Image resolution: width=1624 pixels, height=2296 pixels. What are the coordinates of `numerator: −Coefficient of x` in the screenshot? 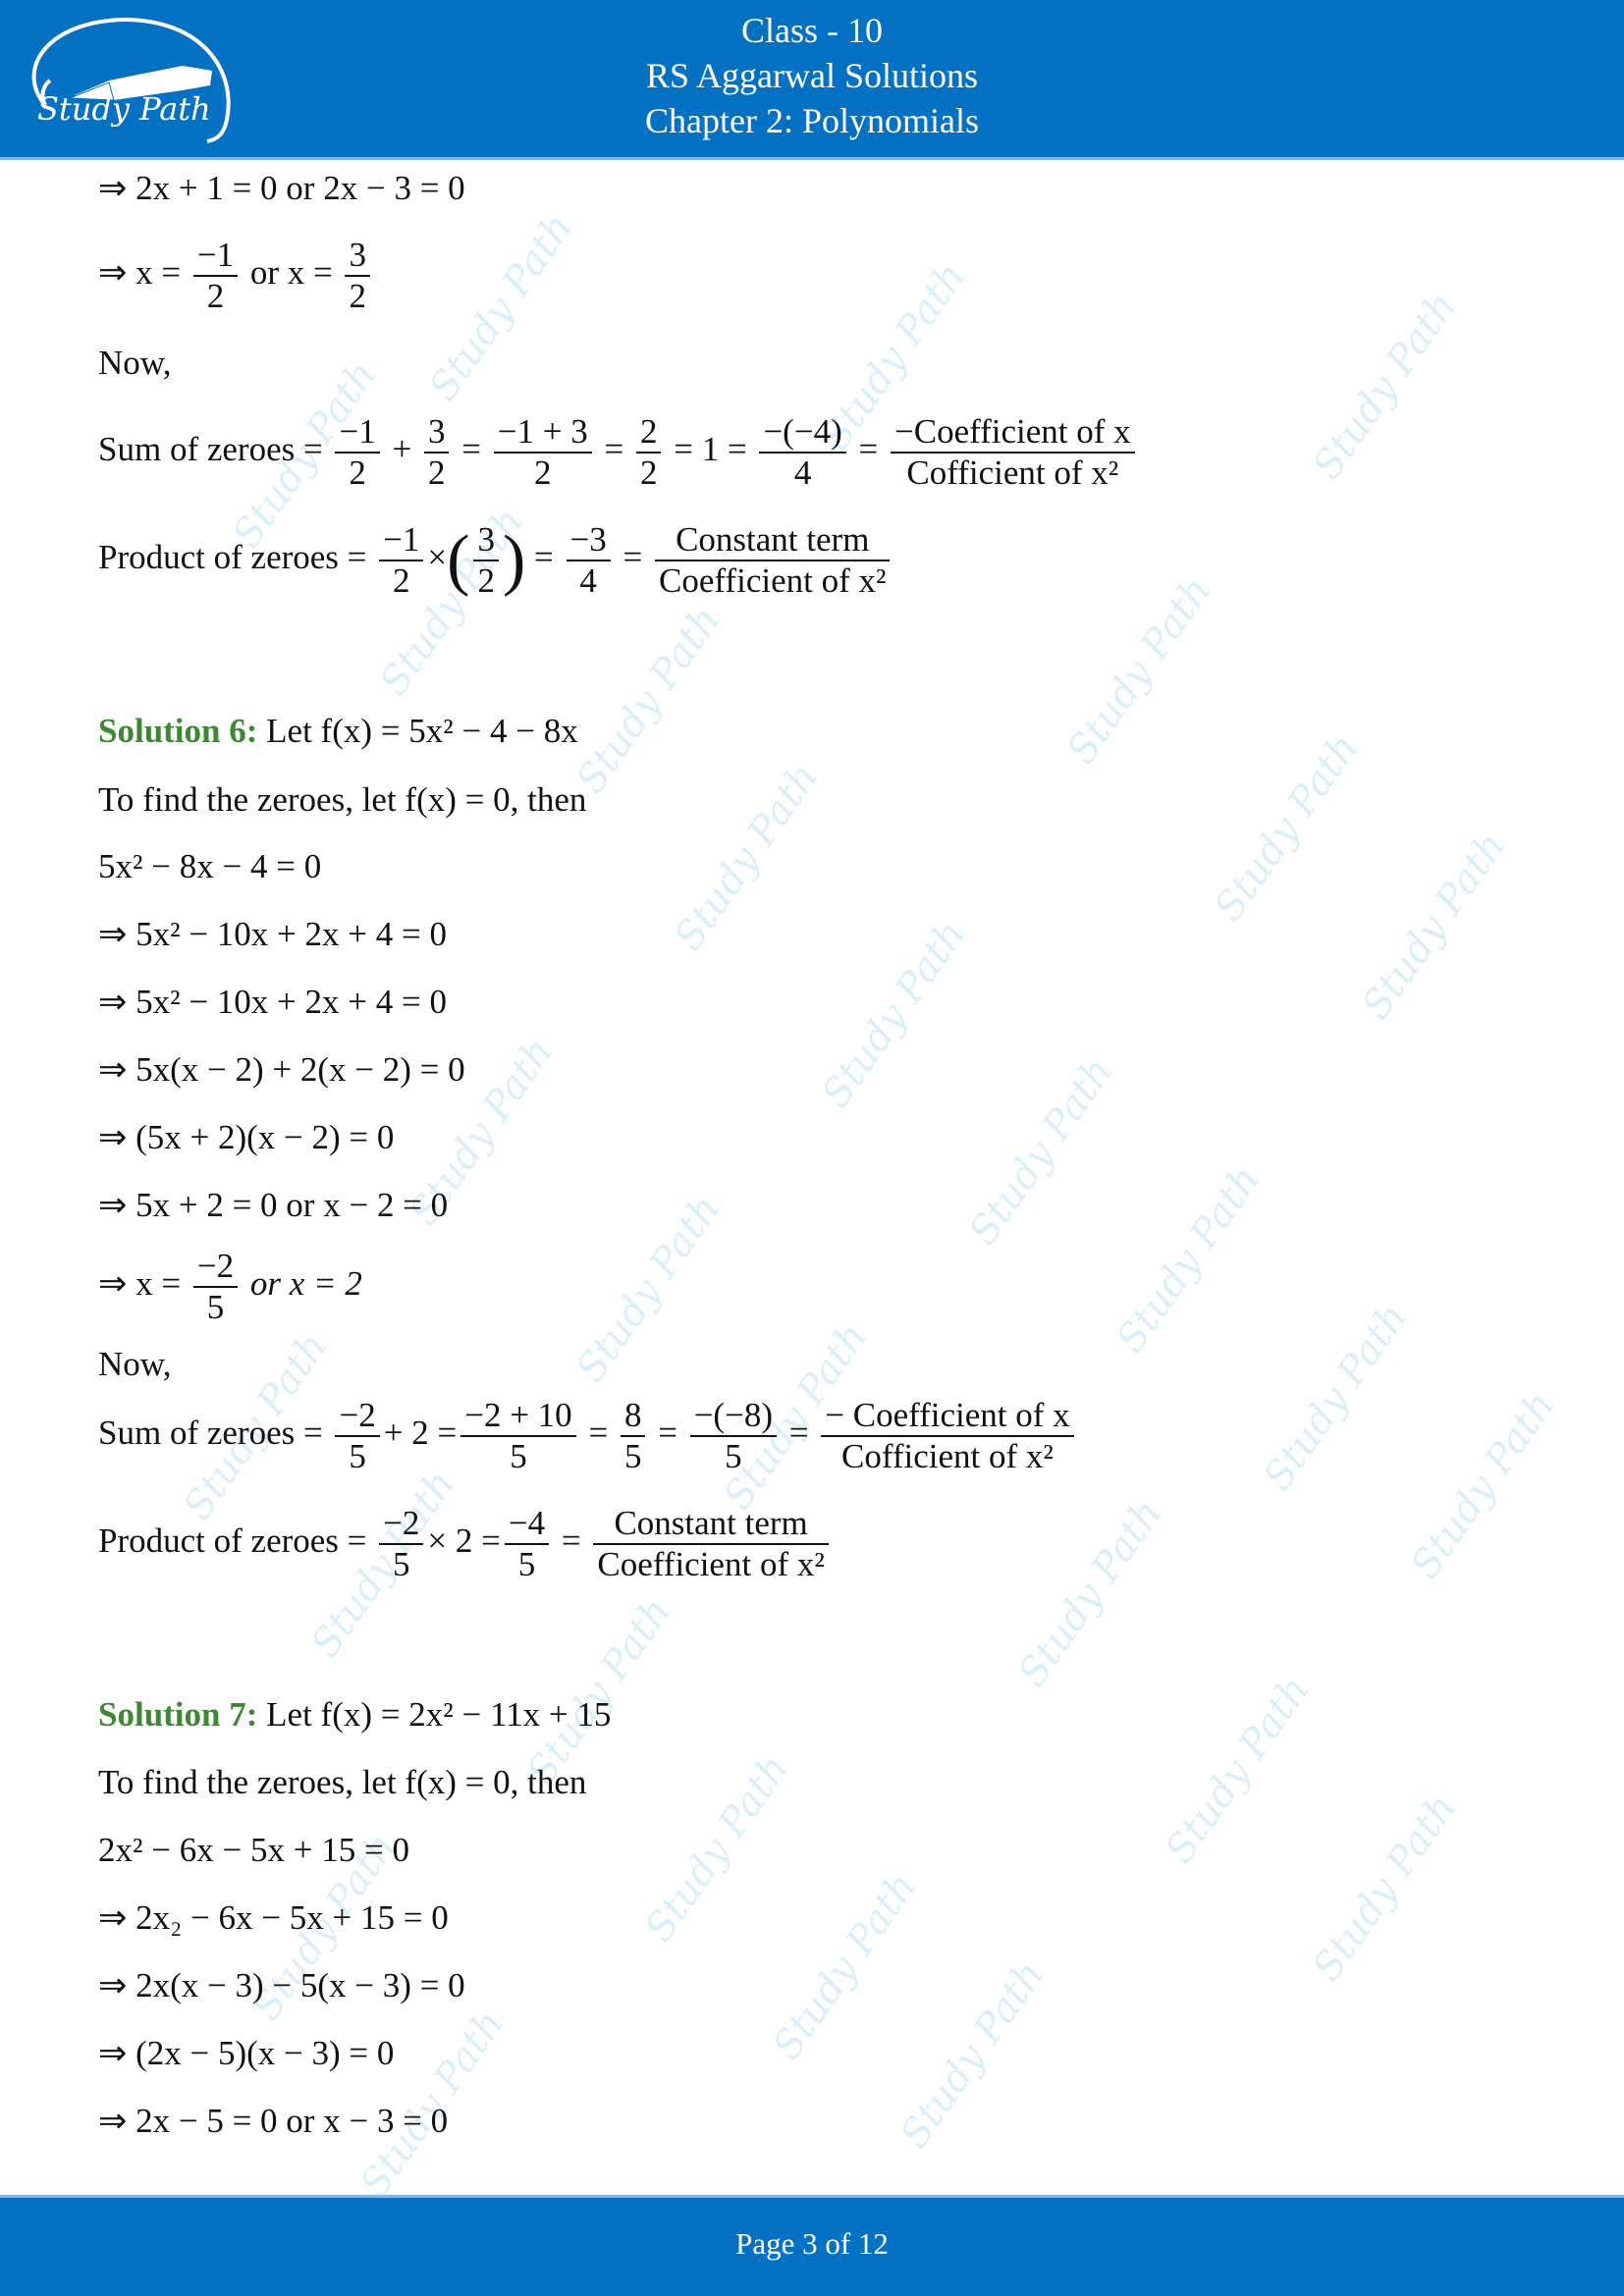 It's located at (1012, 432).